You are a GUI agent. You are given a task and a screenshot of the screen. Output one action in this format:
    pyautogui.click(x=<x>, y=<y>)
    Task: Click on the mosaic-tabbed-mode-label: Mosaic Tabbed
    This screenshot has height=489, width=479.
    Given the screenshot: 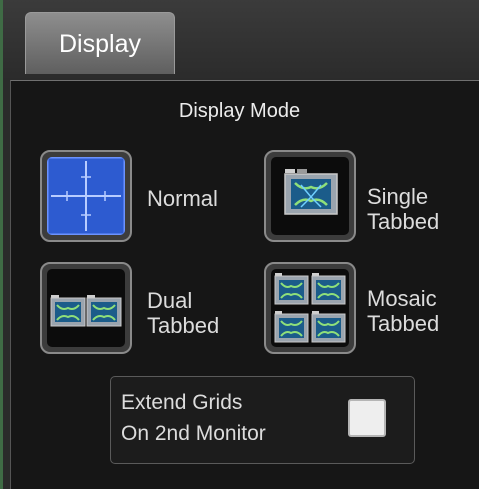 What is the action you would take?
    pyautogui.click(x=403, y=311)
    